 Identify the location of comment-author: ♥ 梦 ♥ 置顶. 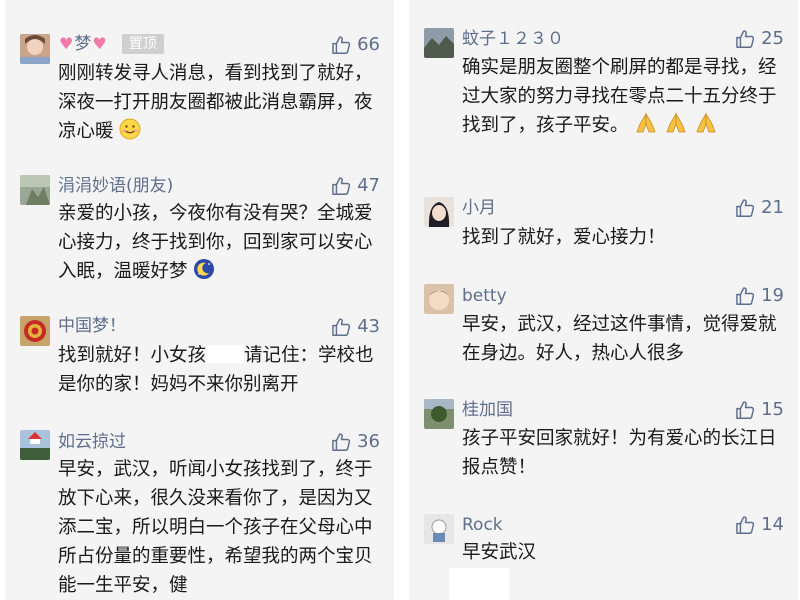
(111, 44).